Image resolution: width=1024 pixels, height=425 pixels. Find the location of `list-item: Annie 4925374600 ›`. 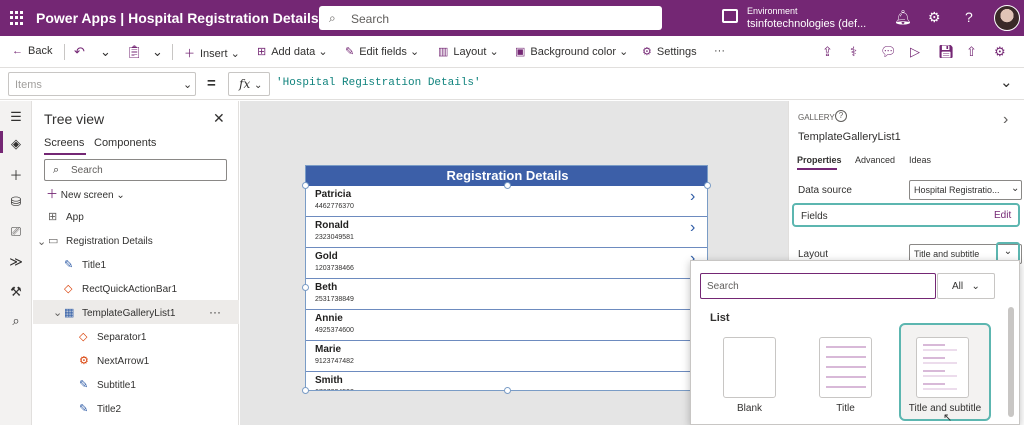

list-item: Annie 4925374600 › is located at coordinates (506, 325).